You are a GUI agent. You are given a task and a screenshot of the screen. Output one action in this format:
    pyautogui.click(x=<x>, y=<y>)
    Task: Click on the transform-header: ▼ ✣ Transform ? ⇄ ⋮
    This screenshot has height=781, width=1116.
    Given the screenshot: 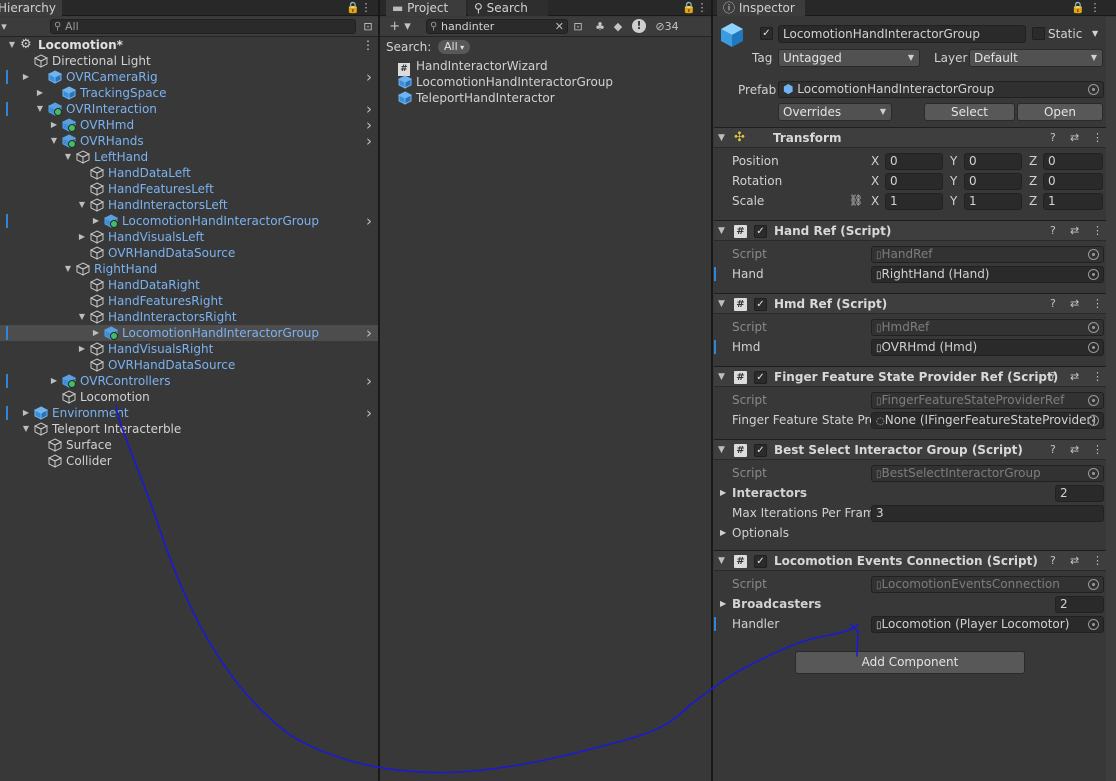 What is the action you would take?
    pyautogui.click(x=910, y=137)
    